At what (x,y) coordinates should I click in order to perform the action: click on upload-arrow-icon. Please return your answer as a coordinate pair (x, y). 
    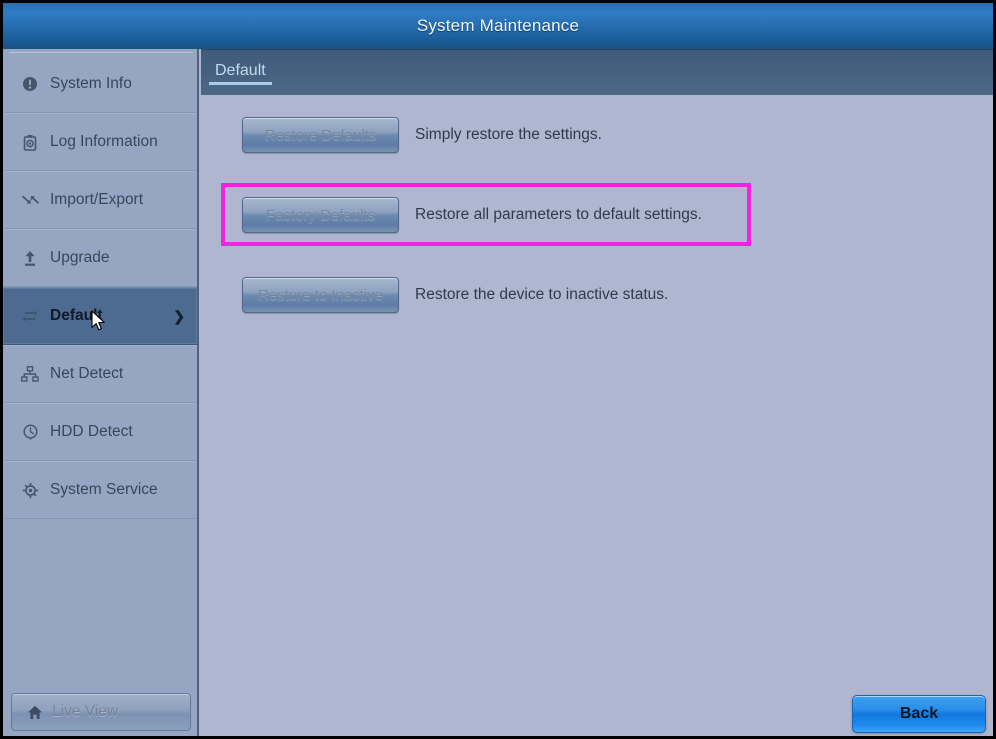
    Looking at the image, I should click on (30, 258).